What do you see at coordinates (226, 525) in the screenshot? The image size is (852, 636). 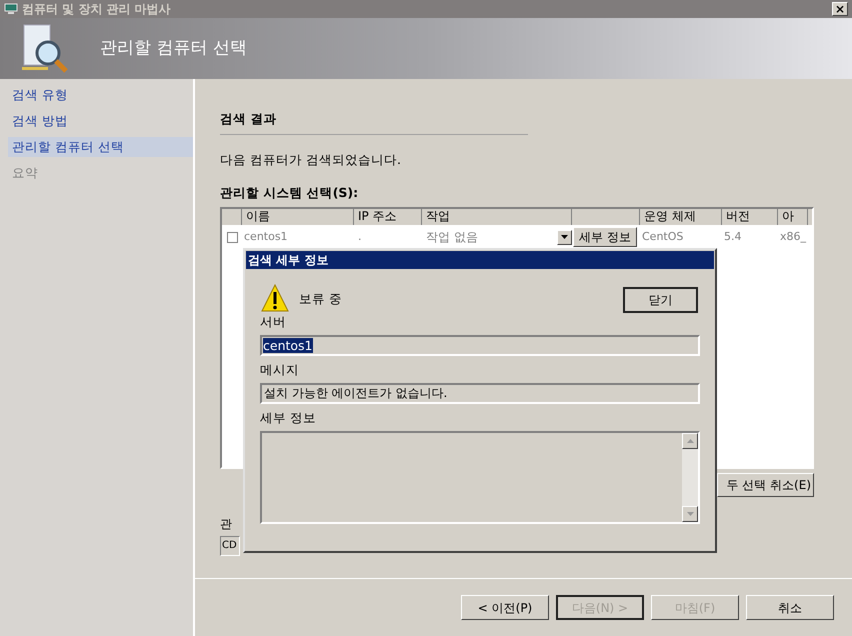 I see `manage-label: 관` at bounding box center [226, 525].